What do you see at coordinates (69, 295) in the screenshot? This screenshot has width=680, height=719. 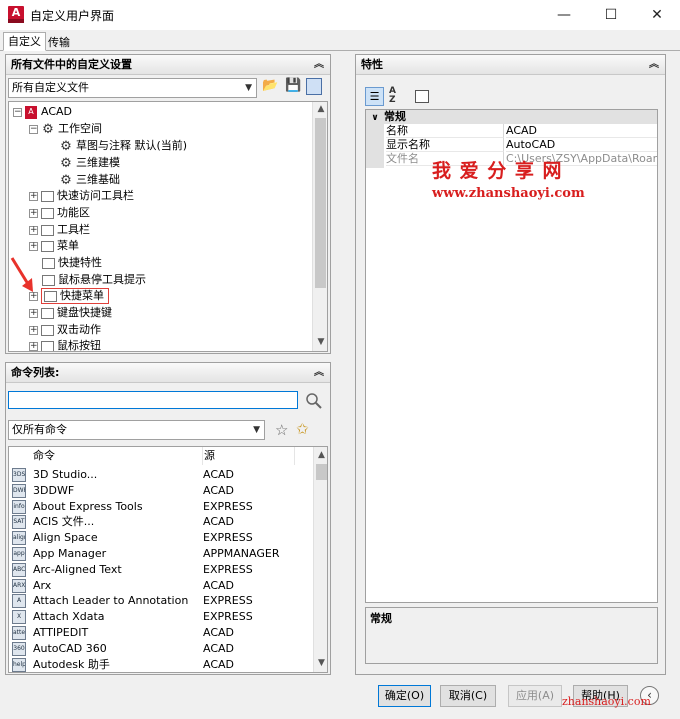 I see `tree-node-shortcut-menus: + 快捷菜单` at bounding box center [69, 295].